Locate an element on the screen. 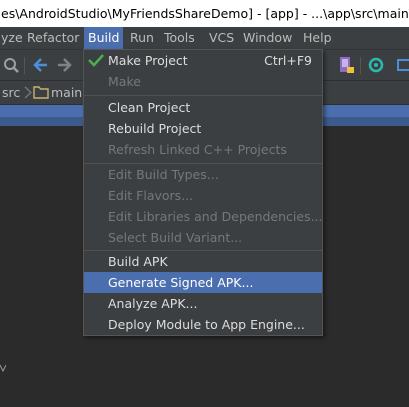  menu-item-clean-project: Clean Project is located at coordinates (203, 107).